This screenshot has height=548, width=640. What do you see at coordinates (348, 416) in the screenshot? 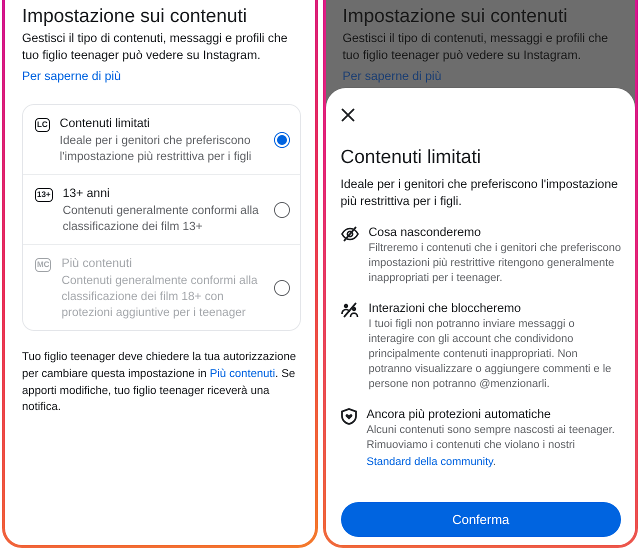
I see `shield-heart-icon` at bounding box center [348, 416].